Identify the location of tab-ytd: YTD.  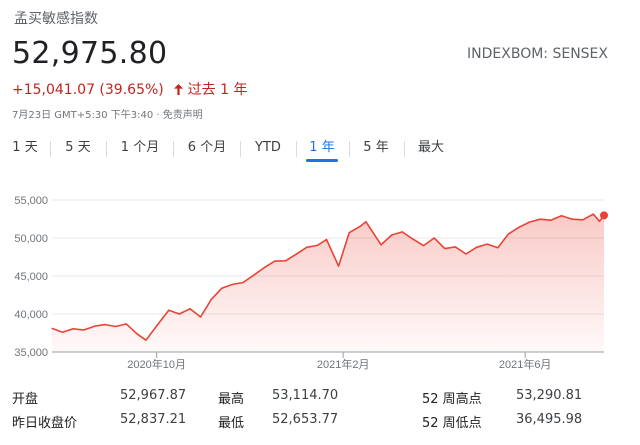
(268, 148).